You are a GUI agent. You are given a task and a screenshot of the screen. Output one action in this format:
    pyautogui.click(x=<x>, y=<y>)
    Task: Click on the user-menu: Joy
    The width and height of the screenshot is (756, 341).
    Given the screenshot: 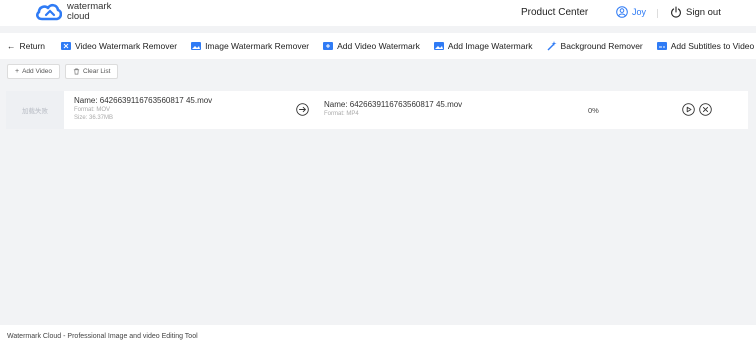 What is the action you would take?
    pyautogui.click(x=631, y=12)
    